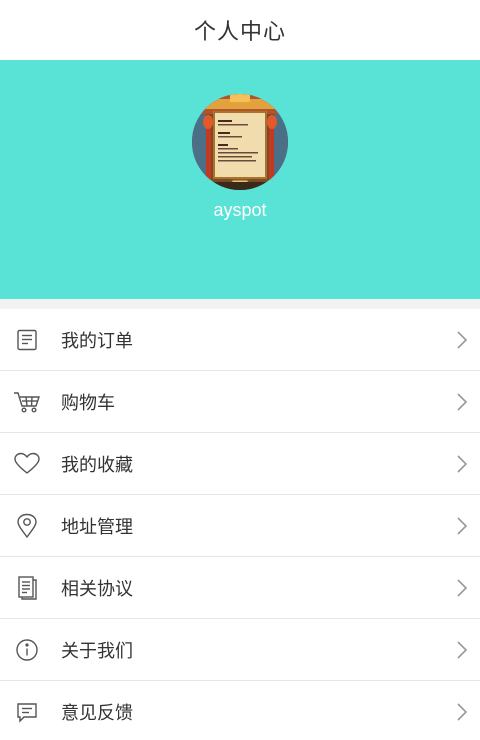 Image resolution: width=480 pixels, height=740 pixels. What do you see at coordinates (240, 710) in the screenshot?
I see `menu-item-feedback: 意见反馈` at bounding box center [240, 710].